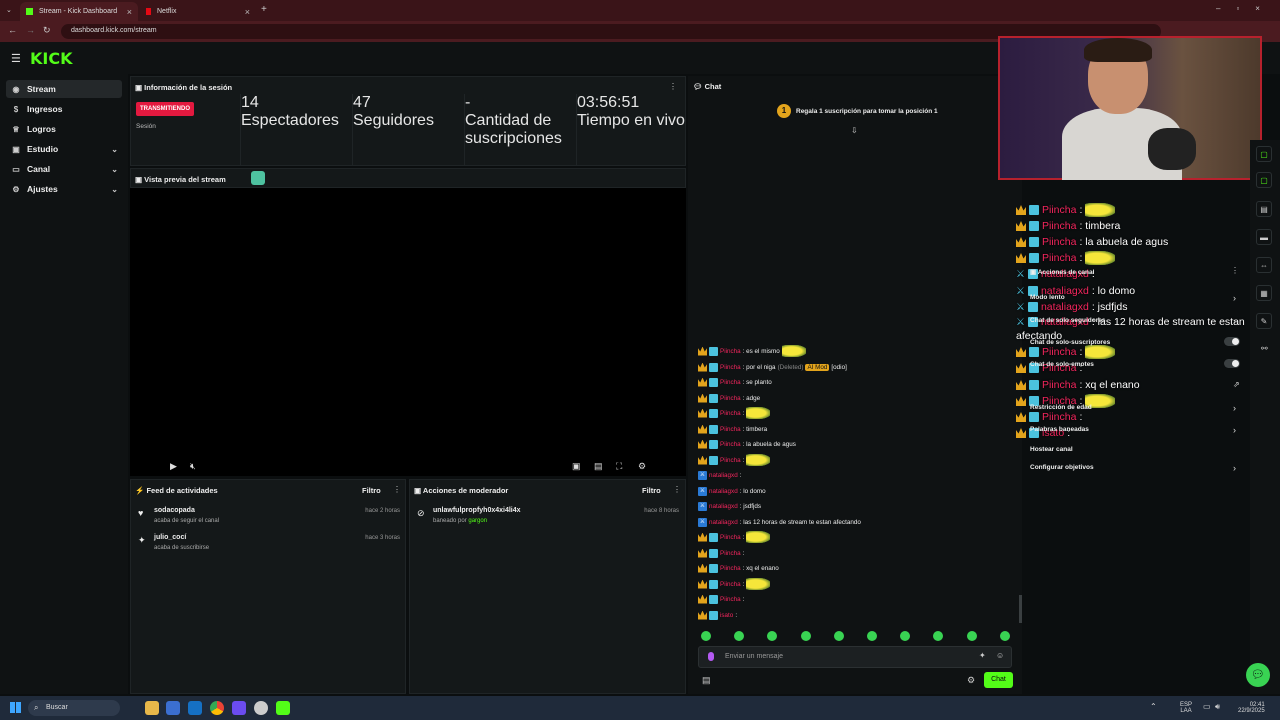  Describe the element at coordinates (747, 444) in the screenshot. I see `chat-message: Piincha: la abuela de agus` at that location.